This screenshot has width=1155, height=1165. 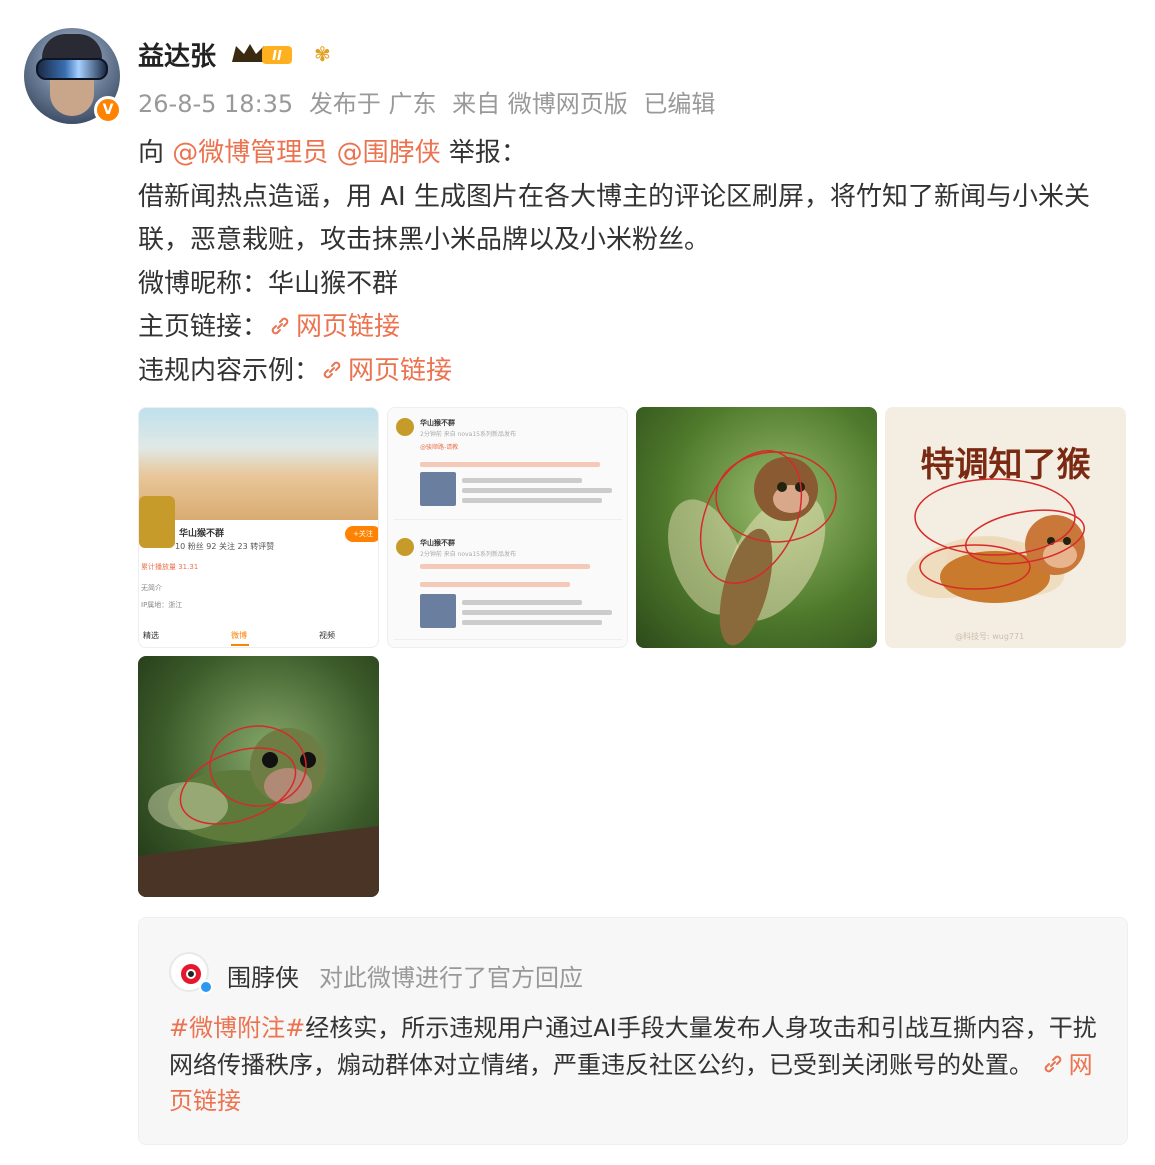 I want to click on profile-mini-follow: +关注, so click(x=361, y=534).